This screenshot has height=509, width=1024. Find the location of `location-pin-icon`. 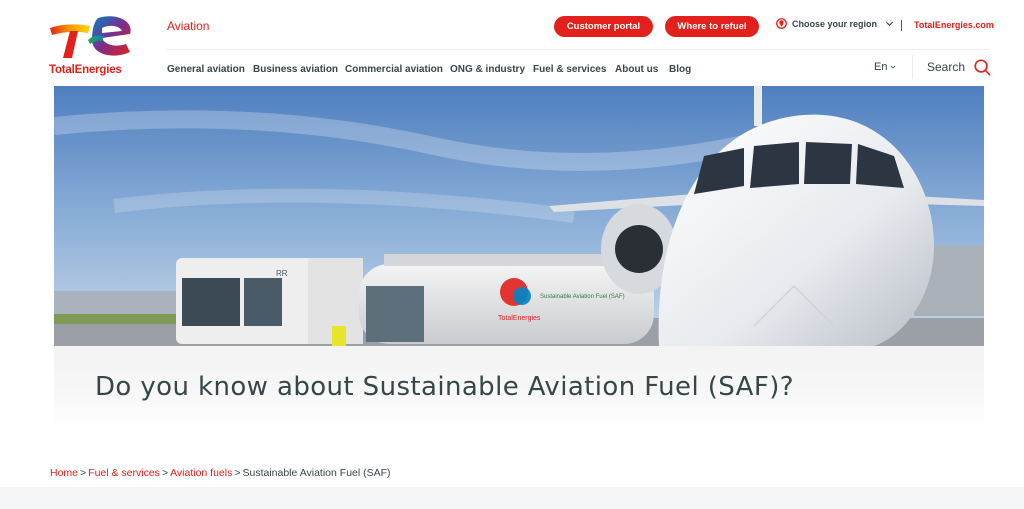

location-pin-icon is located at coordinates (781, 23).